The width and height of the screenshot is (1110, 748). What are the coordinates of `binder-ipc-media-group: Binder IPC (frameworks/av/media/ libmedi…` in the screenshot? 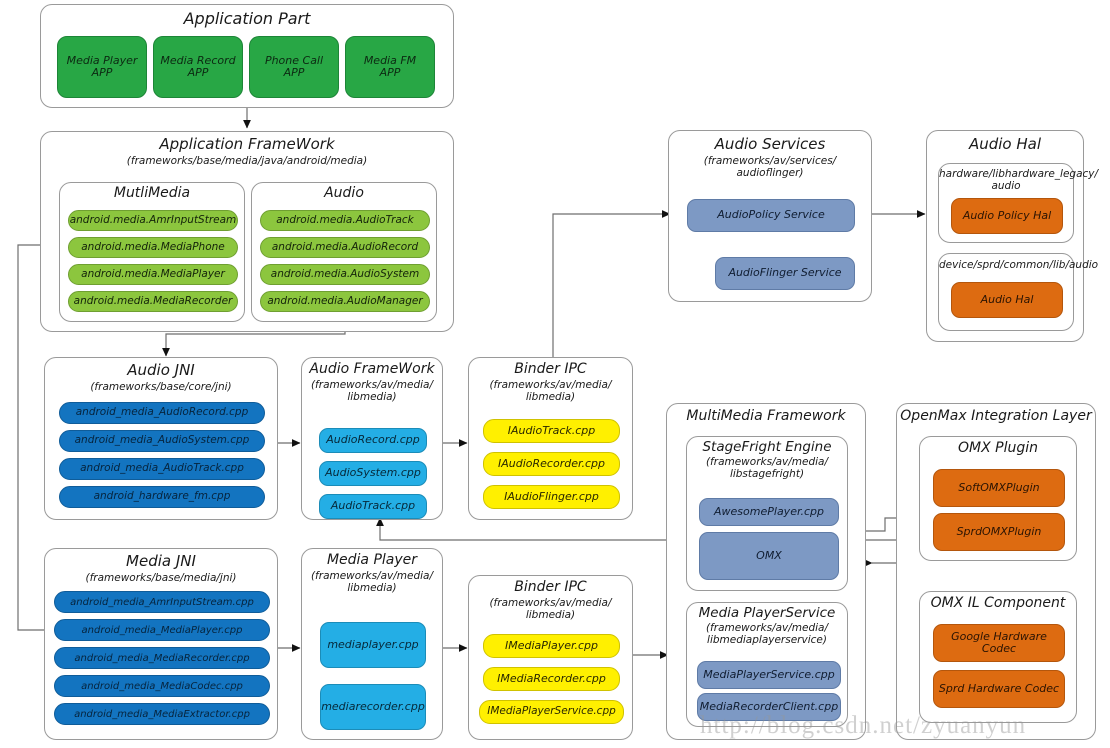 It's located at (550, 657).